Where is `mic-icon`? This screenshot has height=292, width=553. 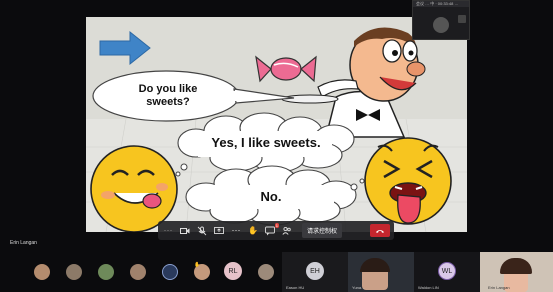 mic-icon is located at coordinates (202, 230).